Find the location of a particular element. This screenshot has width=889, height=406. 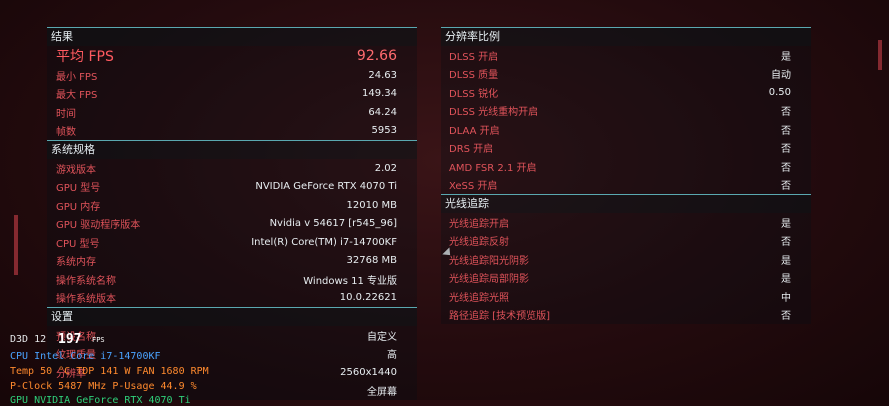

row-label: 时间 is located at coordinates (66, 114).